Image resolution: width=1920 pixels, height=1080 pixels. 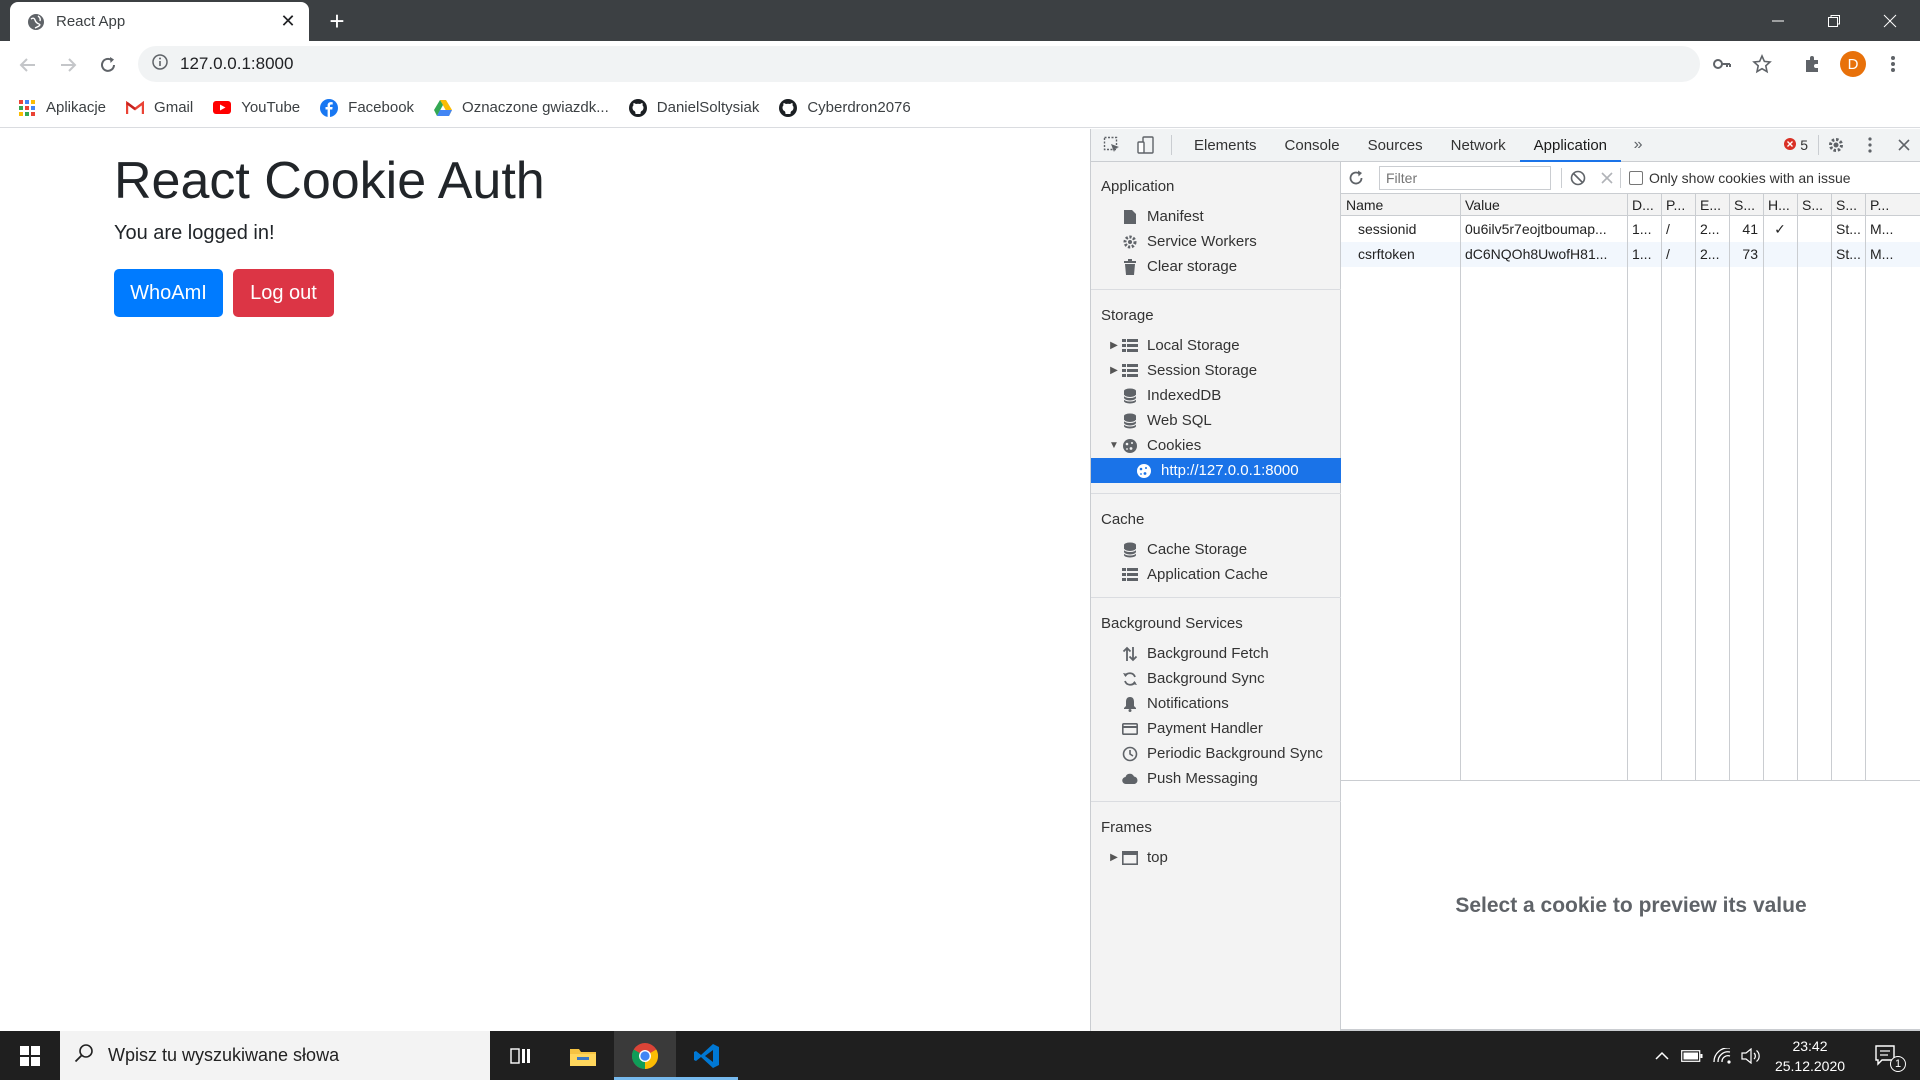 What do you see at coordinates (1790, 145) in the screenshot?
I see `error-icon` at bounding box center [1790, 145].